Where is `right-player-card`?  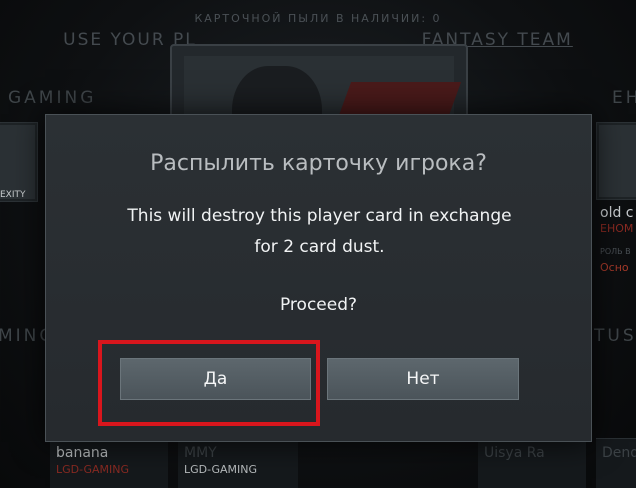 right-player-card is located at coordinates (616, 161).